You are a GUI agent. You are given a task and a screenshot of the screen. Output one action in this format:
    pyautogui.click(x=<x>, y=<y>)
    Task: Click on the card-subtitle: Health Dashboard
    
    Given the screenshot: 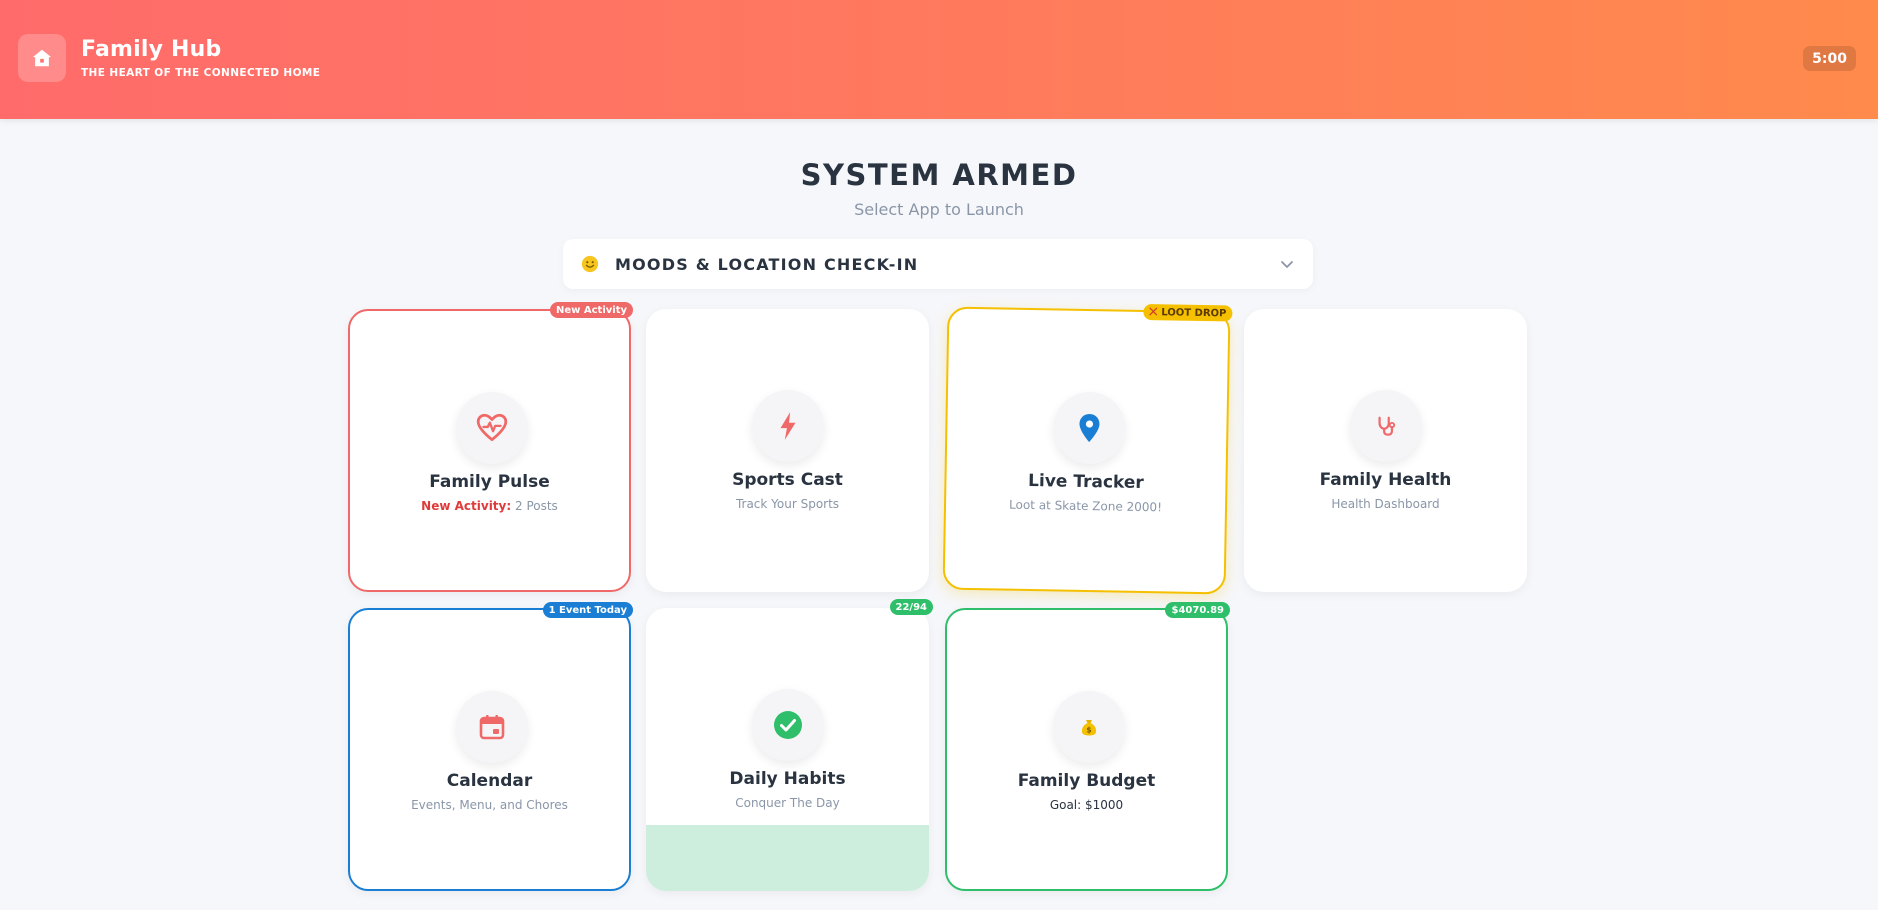 What is the action you would take?
    pyautogui.click(x=1385, y=504)
    